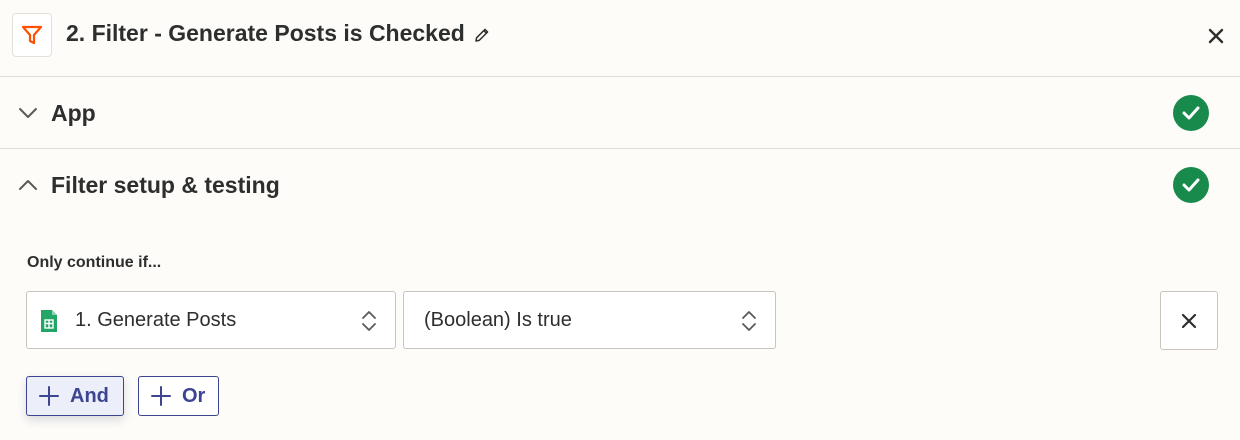 This screenshot has height=440, width=1240. I want to click on chevron-up-icon, so click(28, 185).